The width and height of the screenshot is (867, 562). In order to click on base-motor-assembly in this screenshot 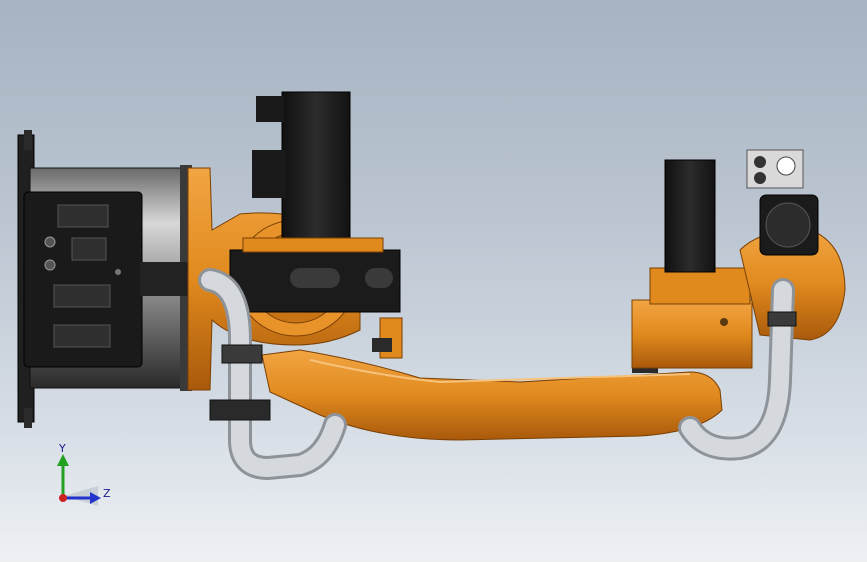, I will do `click(104, 279)`.